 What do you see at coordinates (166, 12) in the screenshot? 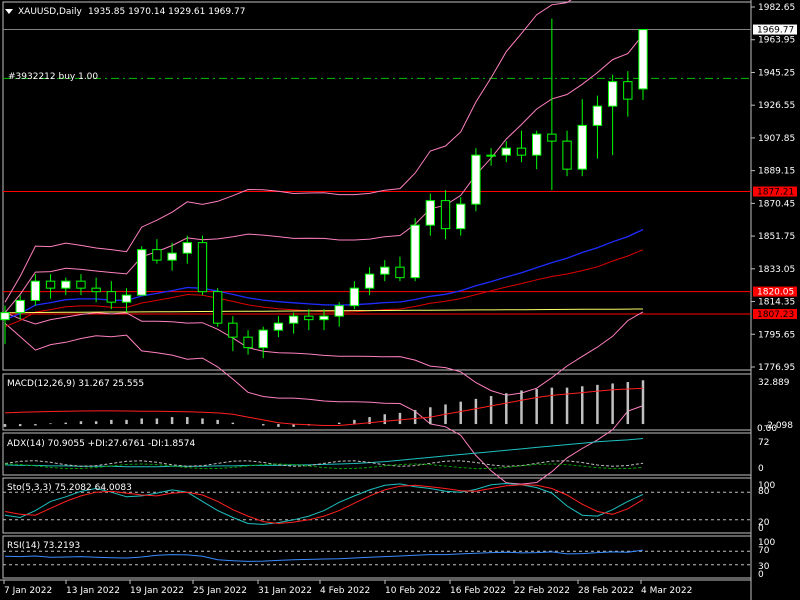
I see `ohlc-readout: 1935.85 1970.14 1929.61 1969.77` at bounding box center [166, 12].